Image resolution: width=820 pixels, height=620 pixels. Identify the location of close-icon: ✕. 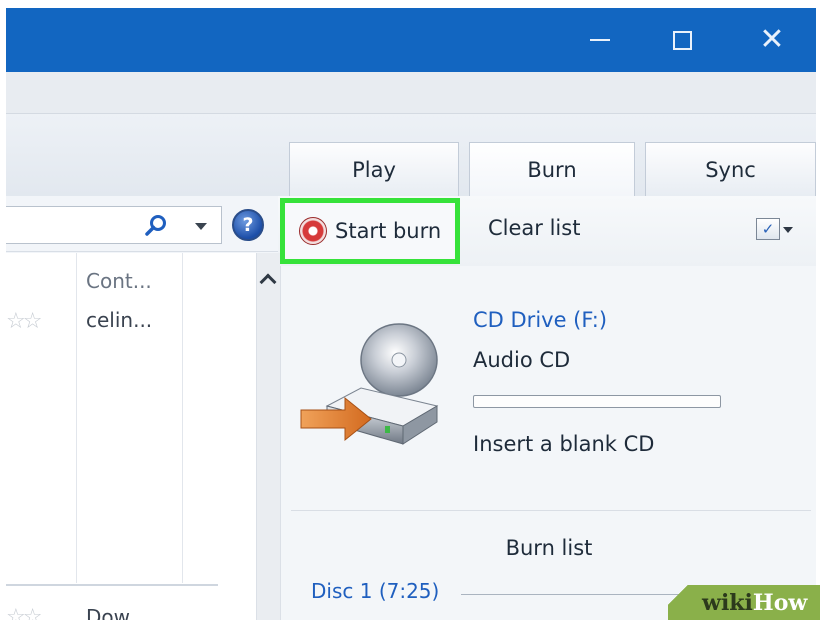
(772, 39).